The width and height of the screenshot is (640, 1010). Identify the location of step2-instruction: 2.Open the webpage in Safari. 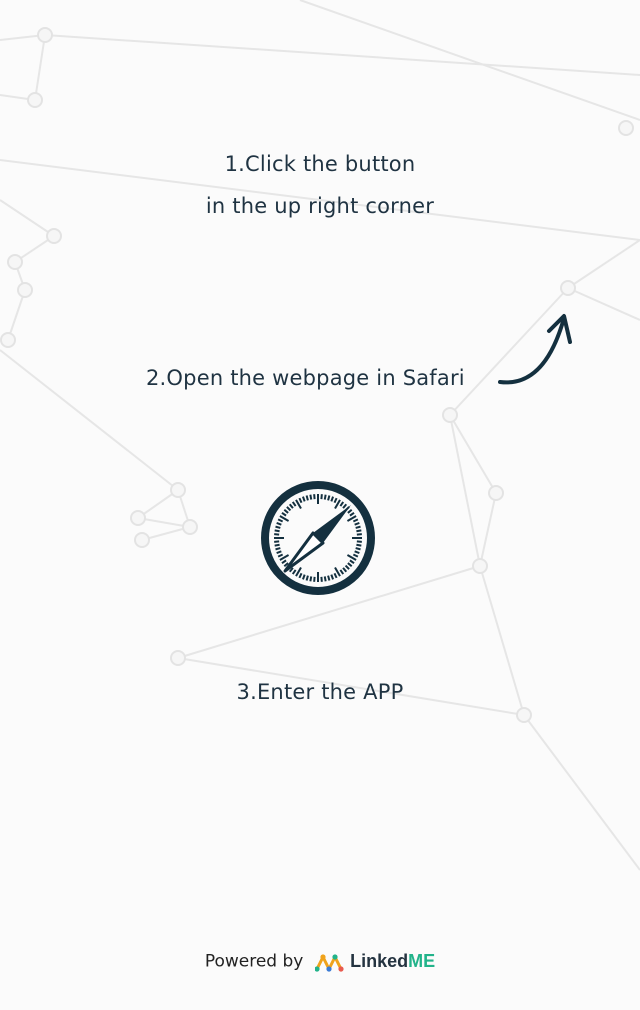
(305, 378).